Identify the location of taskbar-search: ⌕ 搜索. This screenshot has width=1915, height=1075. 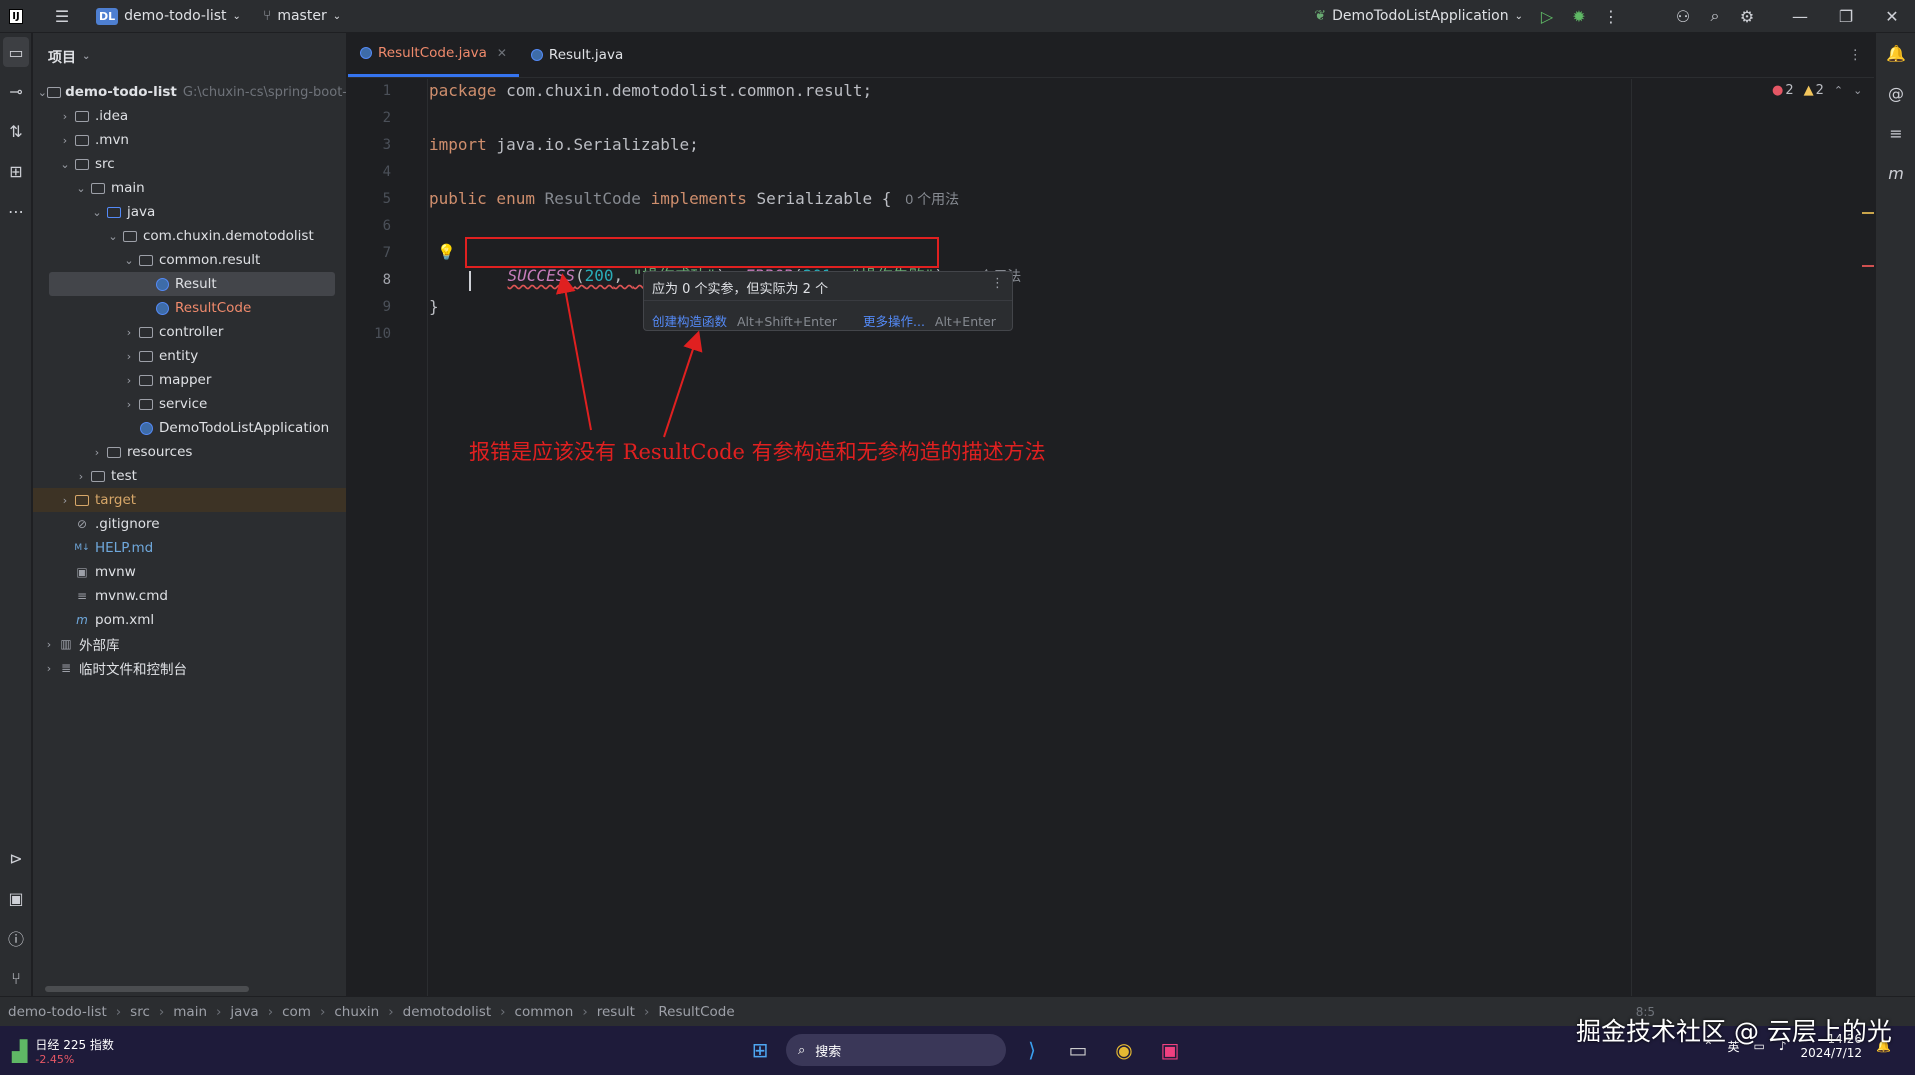
(896, 1050).